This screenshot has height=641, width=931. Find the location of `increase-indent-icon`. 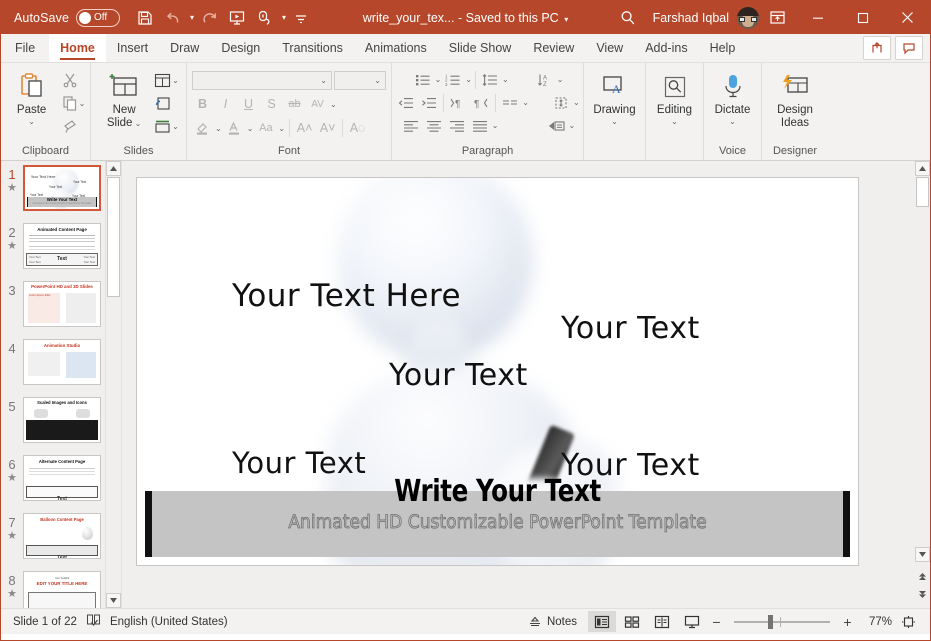

increase-indent-icon is located at coordinates (429, 102).